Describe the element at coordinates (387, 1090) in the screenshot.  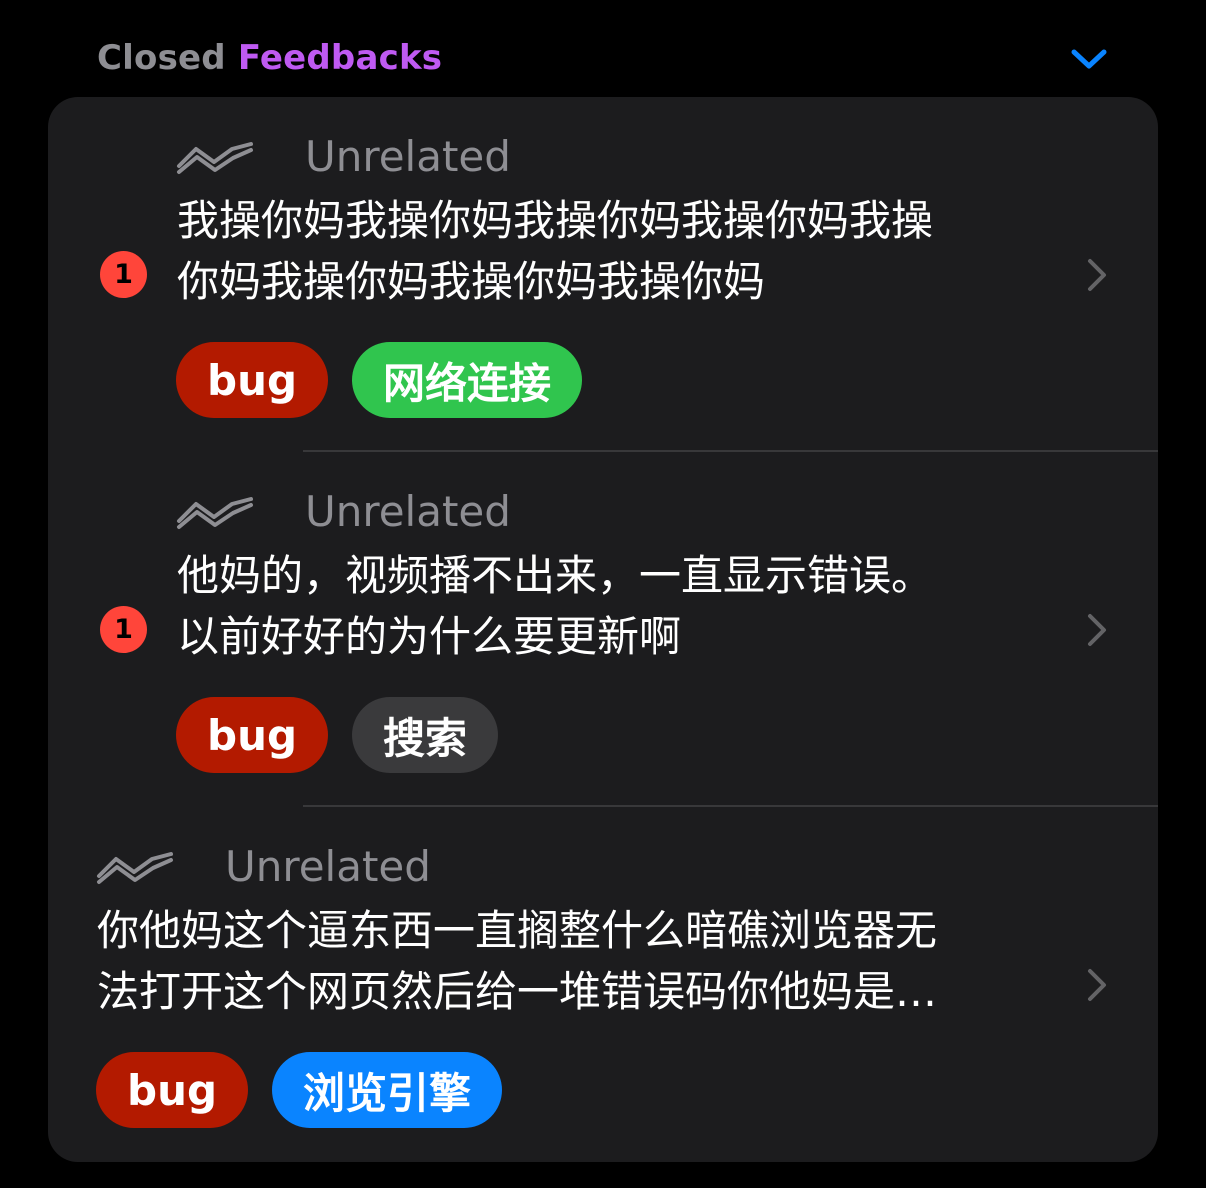
I see `tag-browser-engine: 浏览引擎` at that location.